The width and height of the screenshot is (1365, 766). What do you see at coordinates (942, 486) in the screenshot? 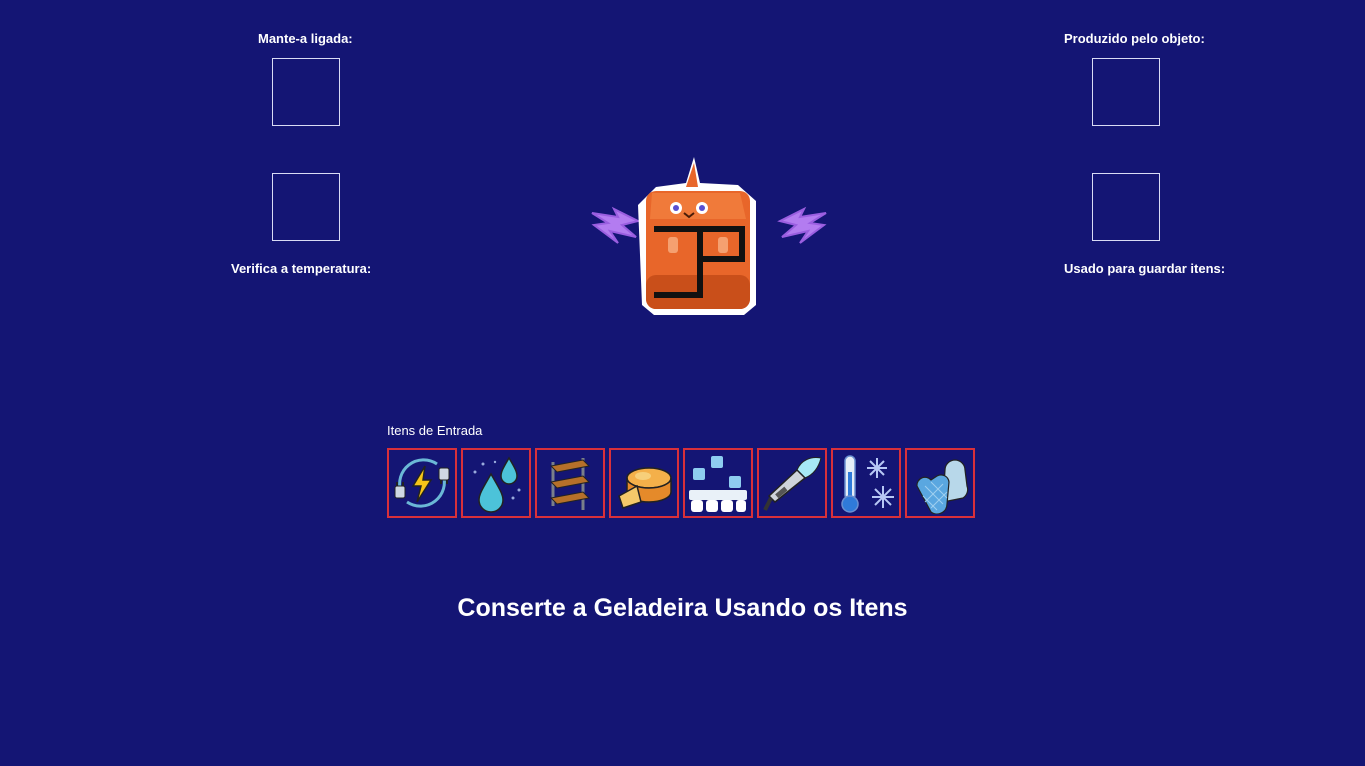
I see `oven-mitt-icon` at bounding box center [942, 486].